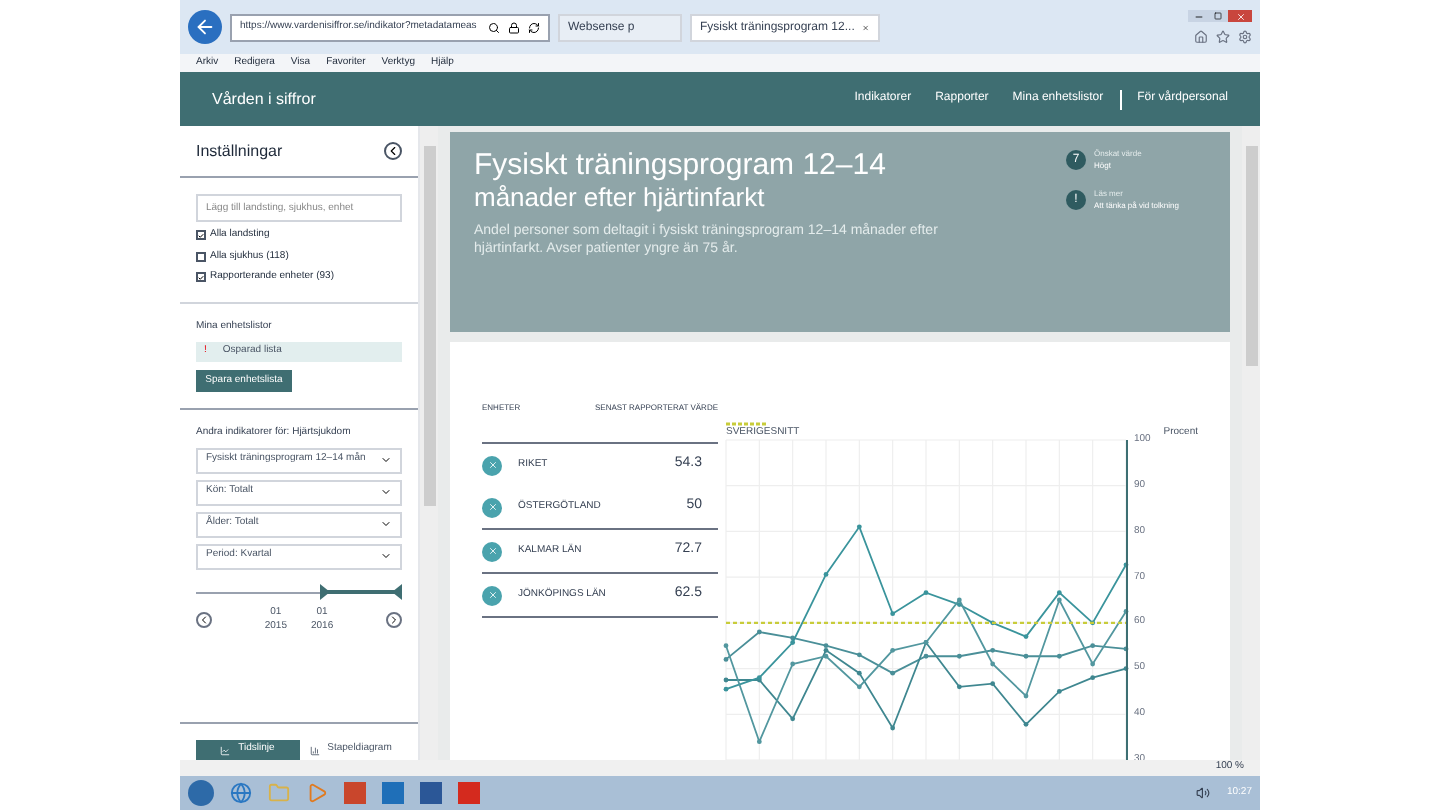  What do you see at coordinates (681, 165) in the screenshot?
I see `indicator-title: Fysiskt träningsprogram 12–14` at bounding box center [681, 165].